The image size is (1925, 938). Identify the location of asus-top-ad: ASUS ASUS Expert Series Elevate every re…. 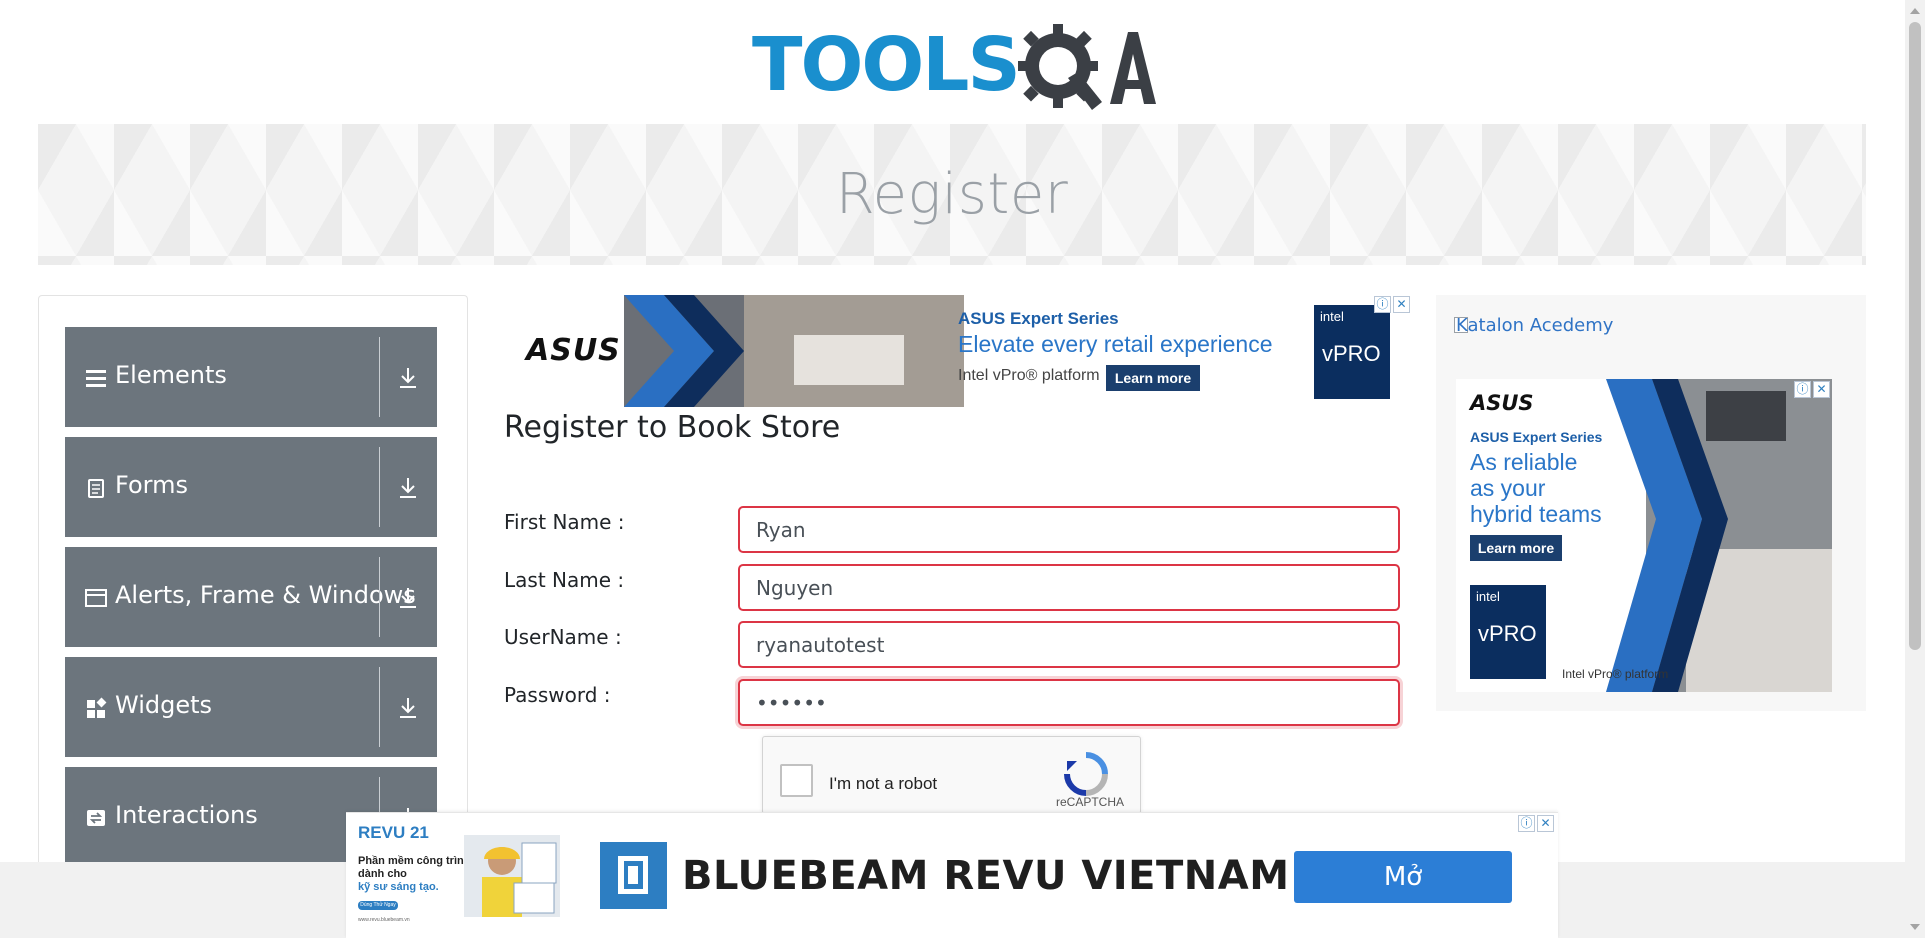
(963, 351).